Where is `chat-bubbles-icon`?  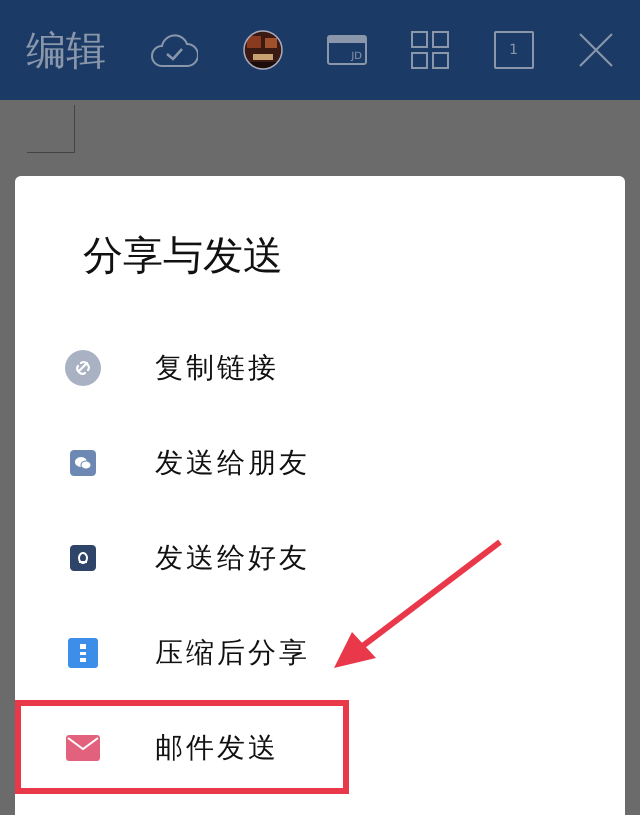 chat-bubbles-icon is located at coordinates (83, 463).